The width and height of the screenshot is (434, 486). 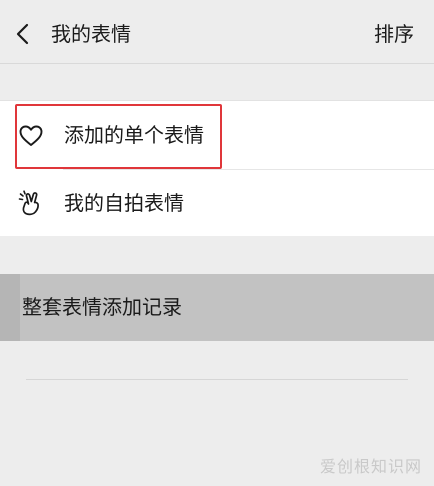 I want to click on record-bar-edge, so click(x=10, y=307).